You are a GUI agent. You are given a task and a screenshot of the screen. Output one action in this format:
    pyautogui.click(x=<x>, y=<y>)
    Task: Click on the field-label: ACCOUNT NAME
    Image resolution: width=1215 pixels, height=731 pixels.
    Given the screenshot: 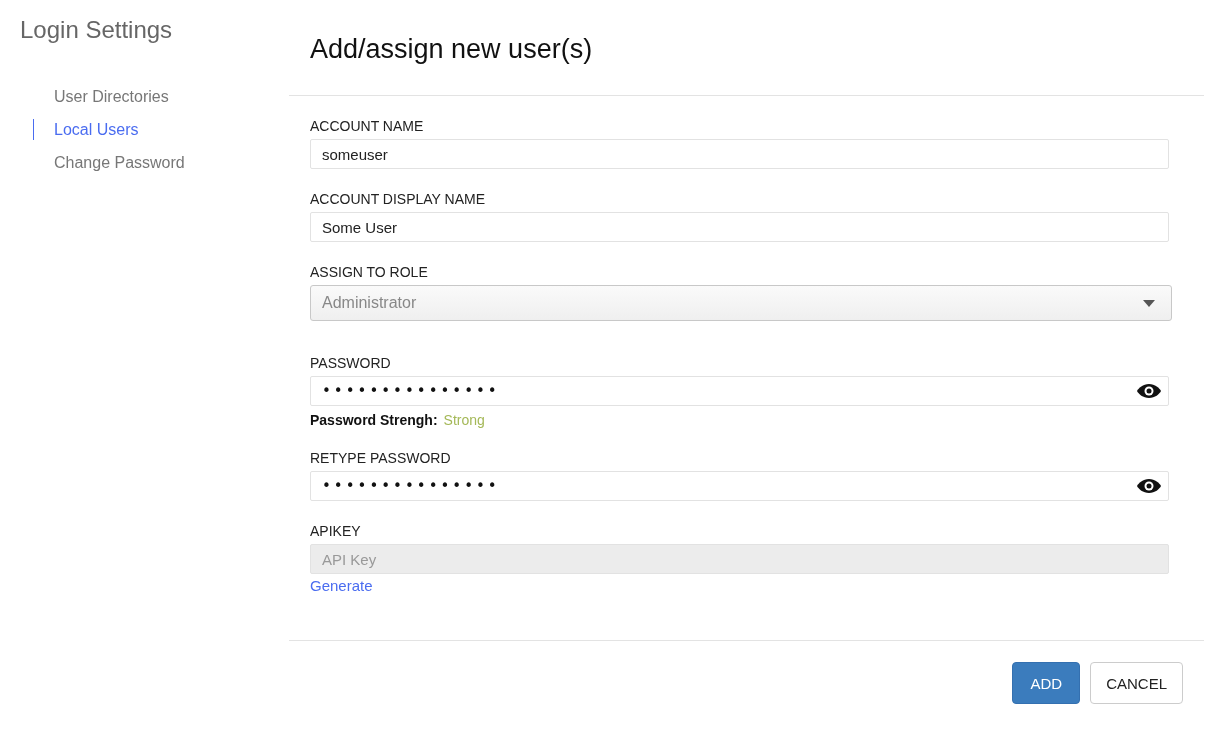 What is the action you would take?
    pyautogui.click(x=367, y=126)
    